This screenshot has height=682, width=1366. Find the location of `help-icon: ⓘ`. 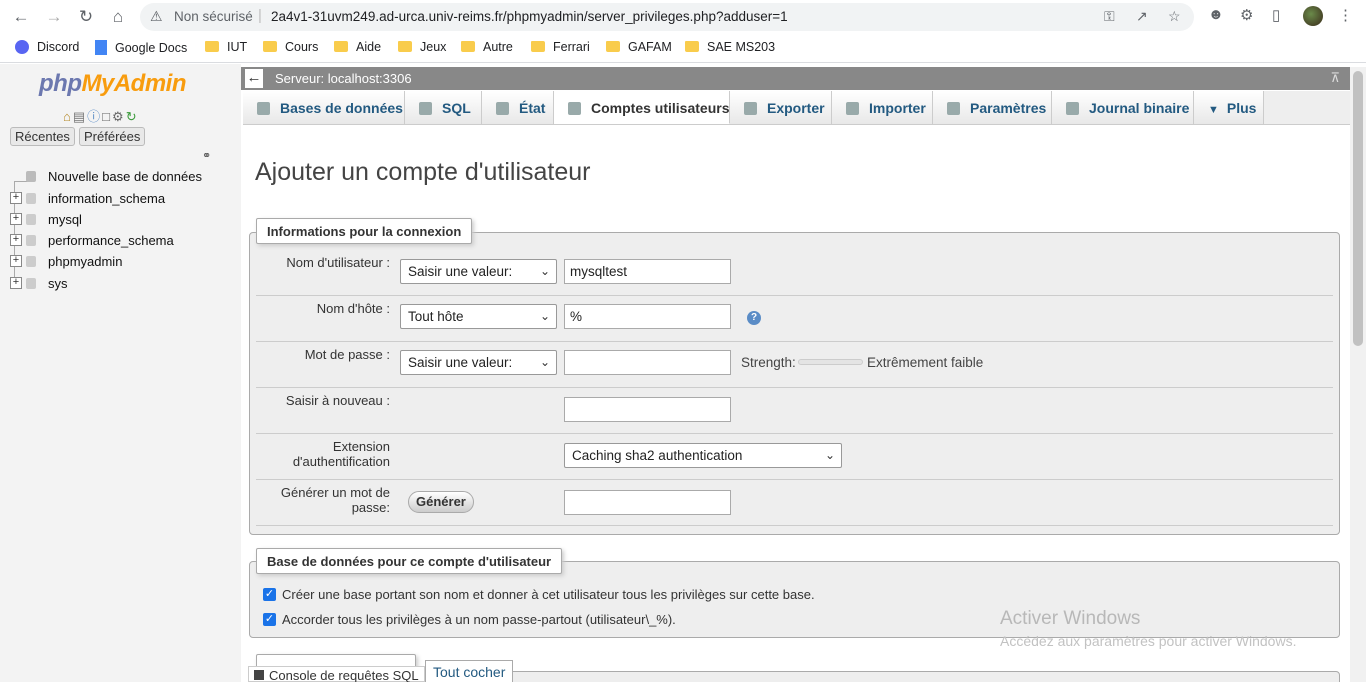

help-icon: ⓘ is located at coordinates (94, 116).